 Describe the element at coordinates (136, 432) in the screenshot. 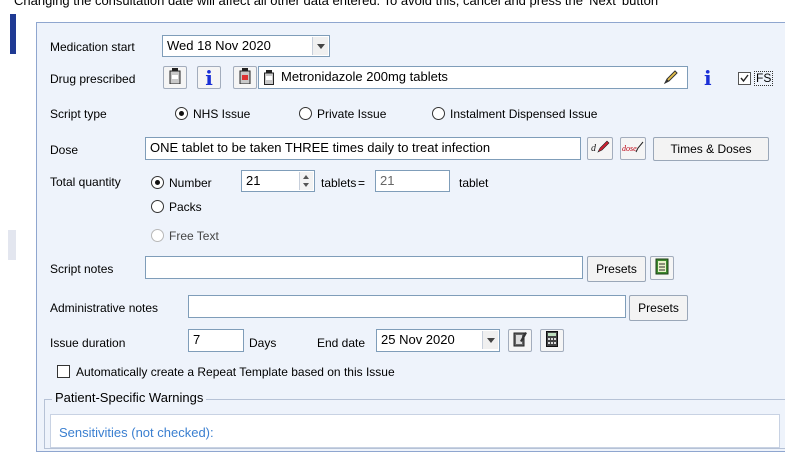

I see `sensitivities-heading: Sensitivities (not checked):` at that location.